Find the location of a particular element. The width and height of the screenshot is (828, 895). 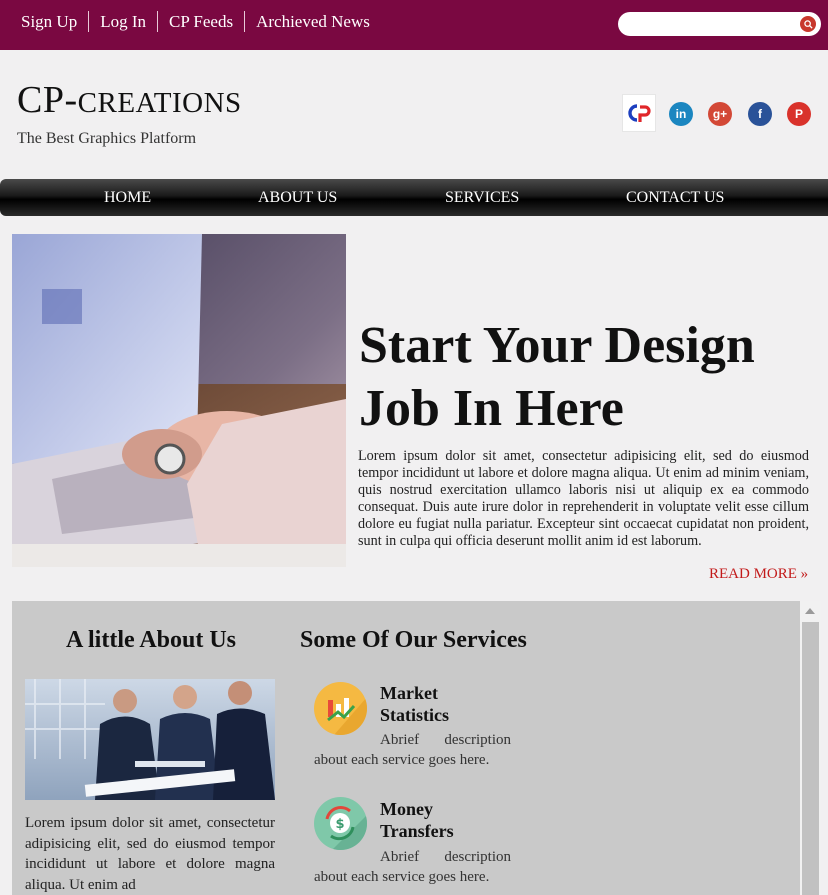

account-links: Sign Up Log In CP Feeds Archieved News is located at coordinates (195, 21).